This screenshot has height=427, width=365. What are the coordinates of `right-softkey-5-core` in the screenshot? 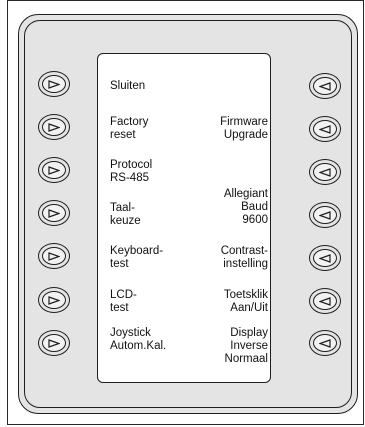 It's located at (325, 258).